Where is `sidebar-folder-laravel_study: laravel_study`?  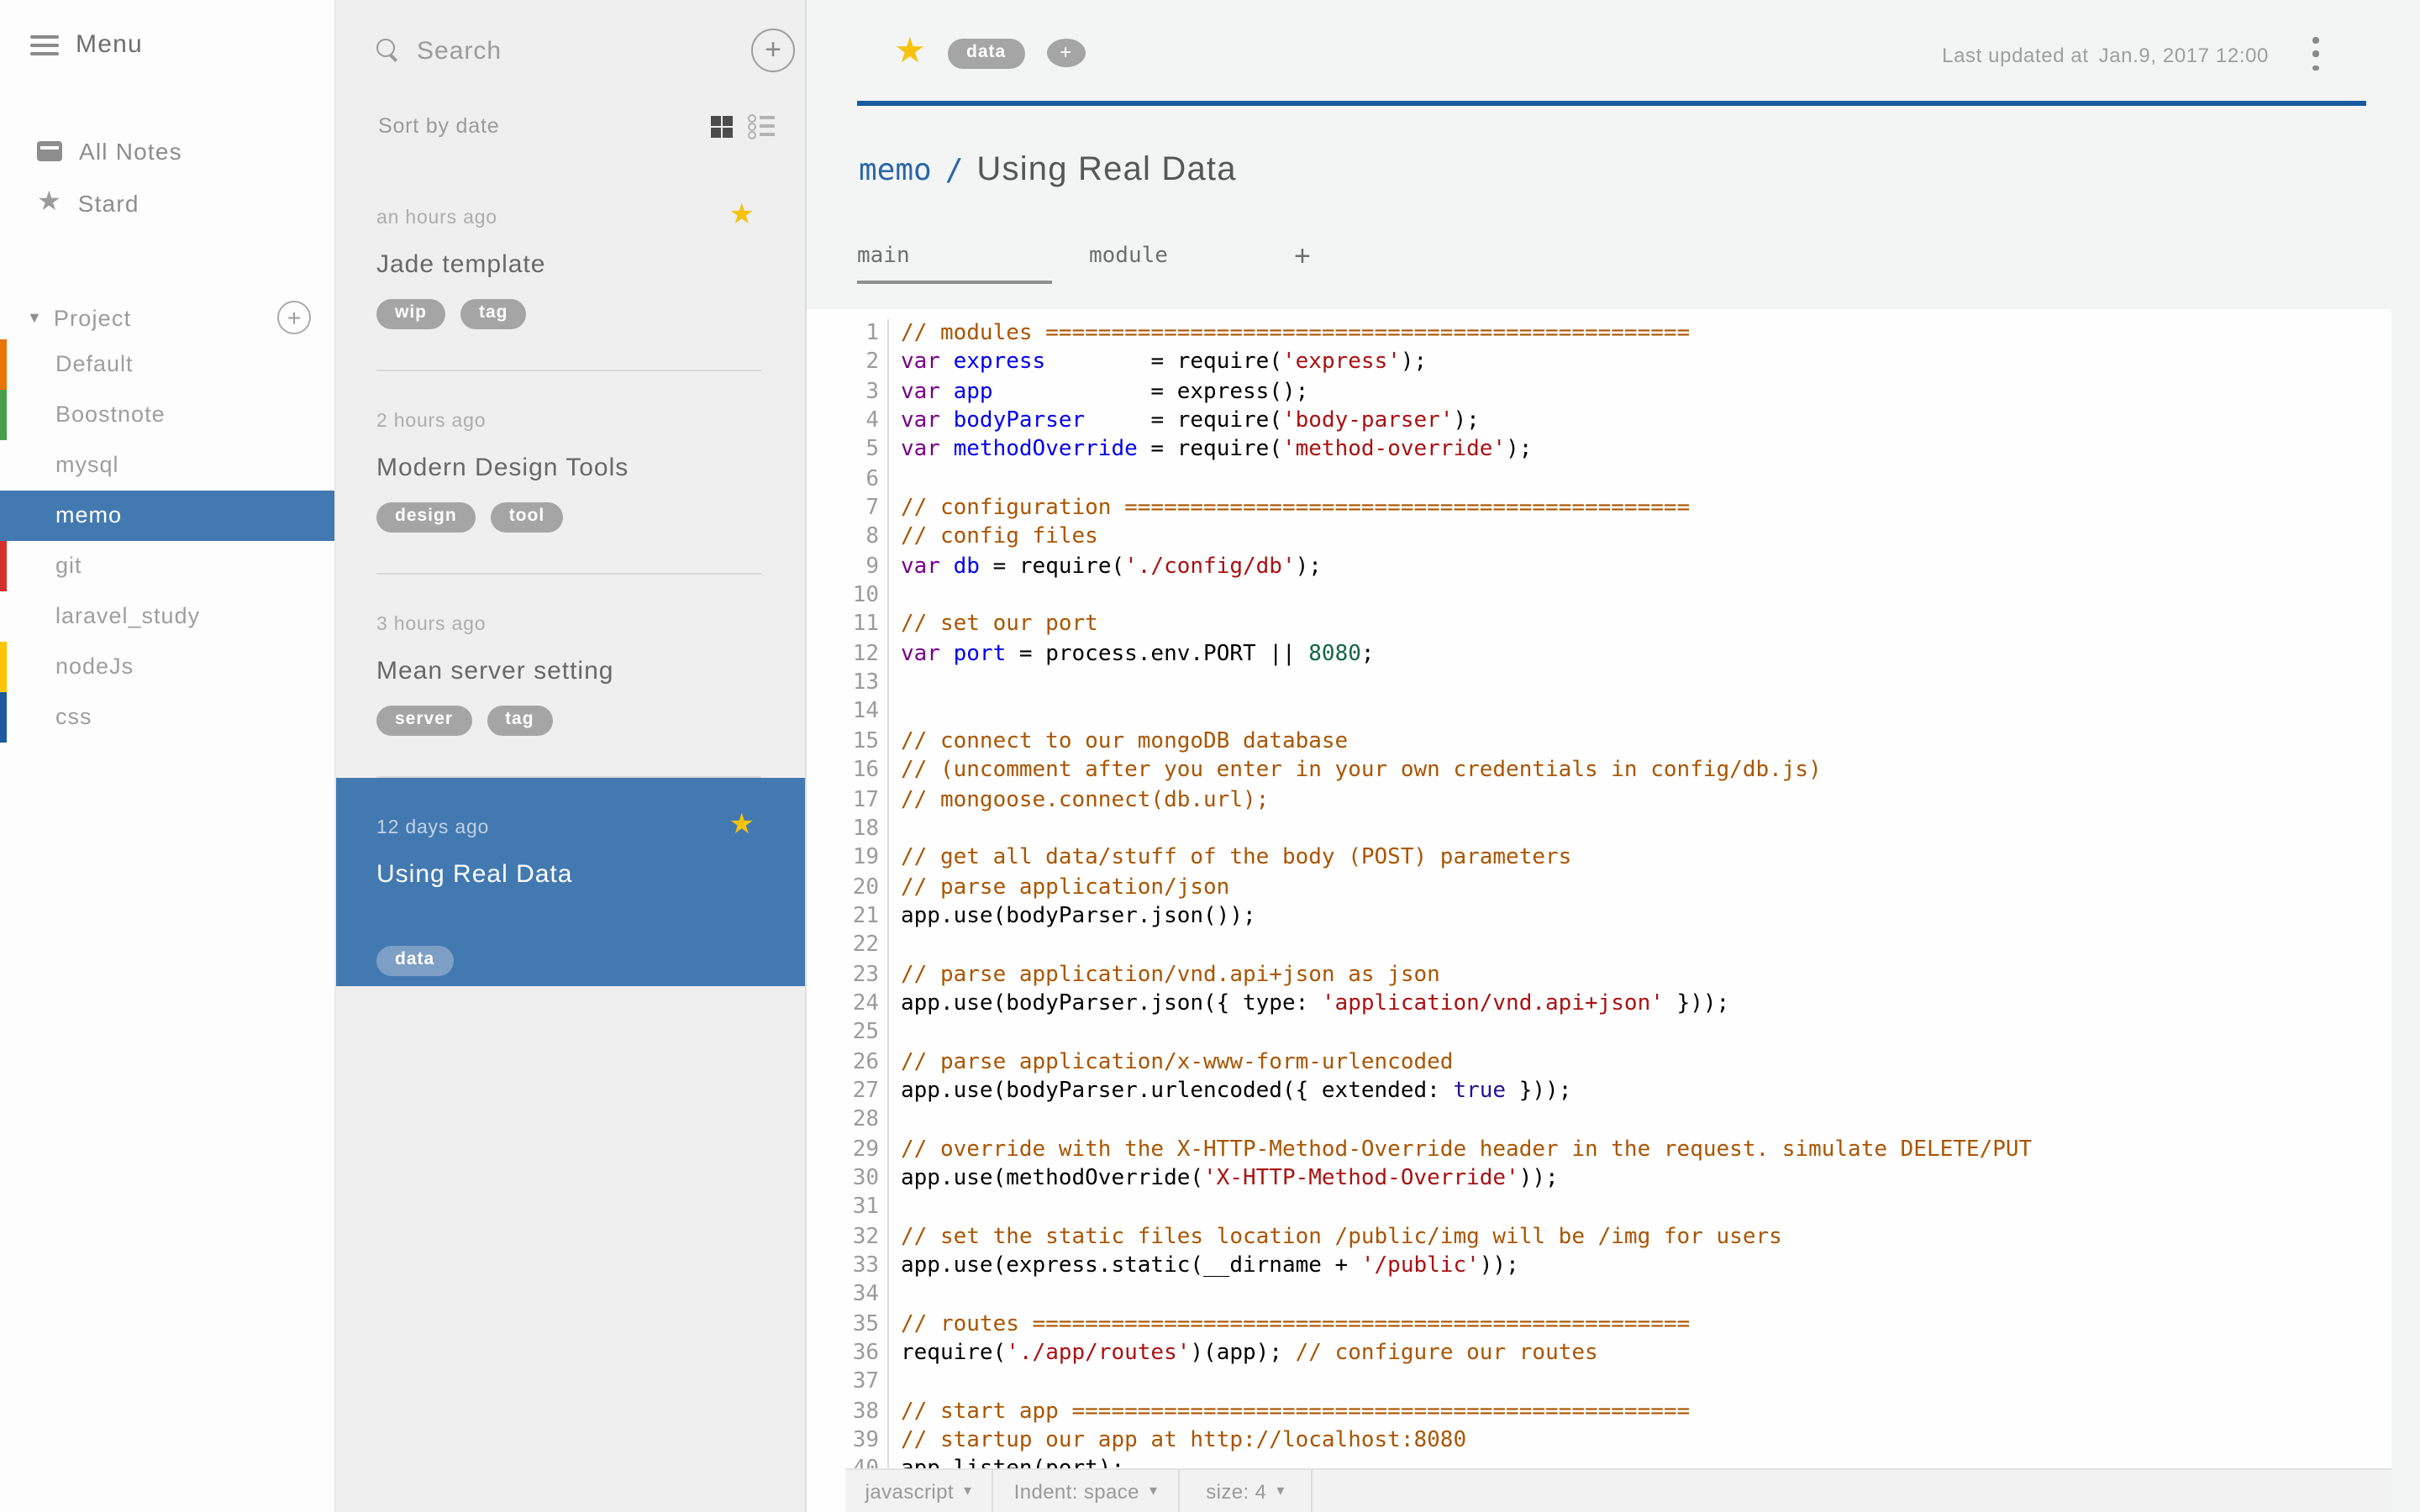
sidebar-folder-laravel_study: laravel_study is located at coordinates (167, 616).